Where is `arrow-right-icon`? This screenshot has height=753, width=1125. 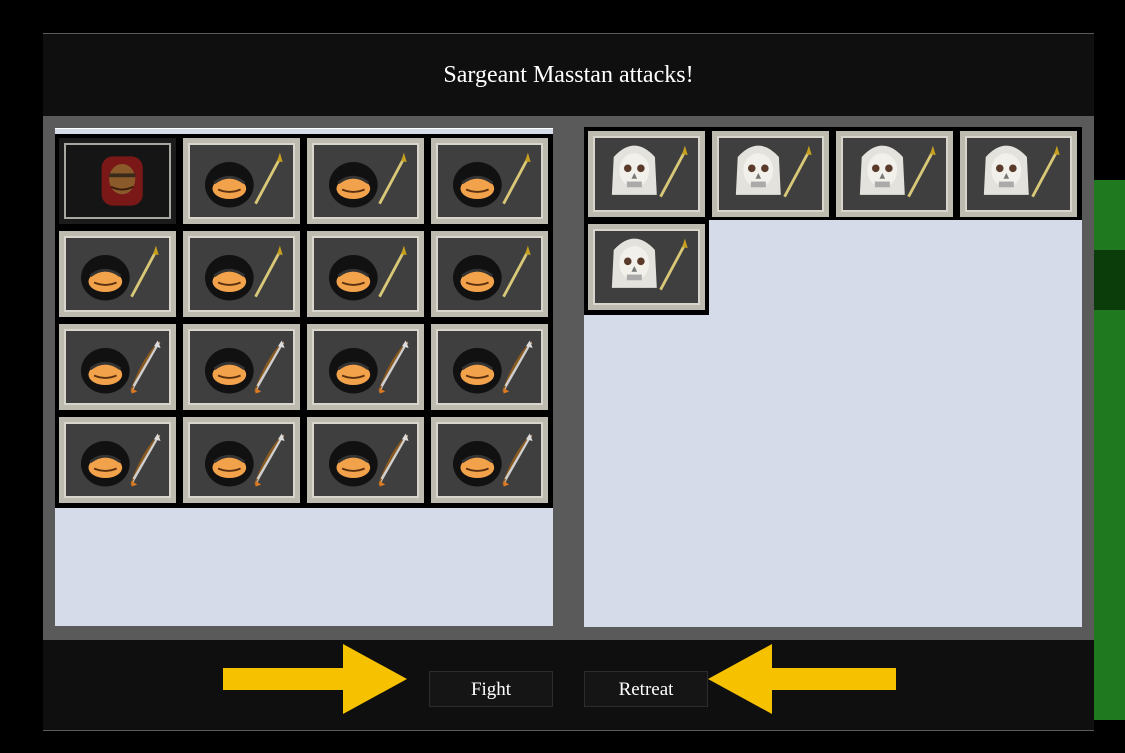
arrow-right-icon is located at coordinates (315, 679).